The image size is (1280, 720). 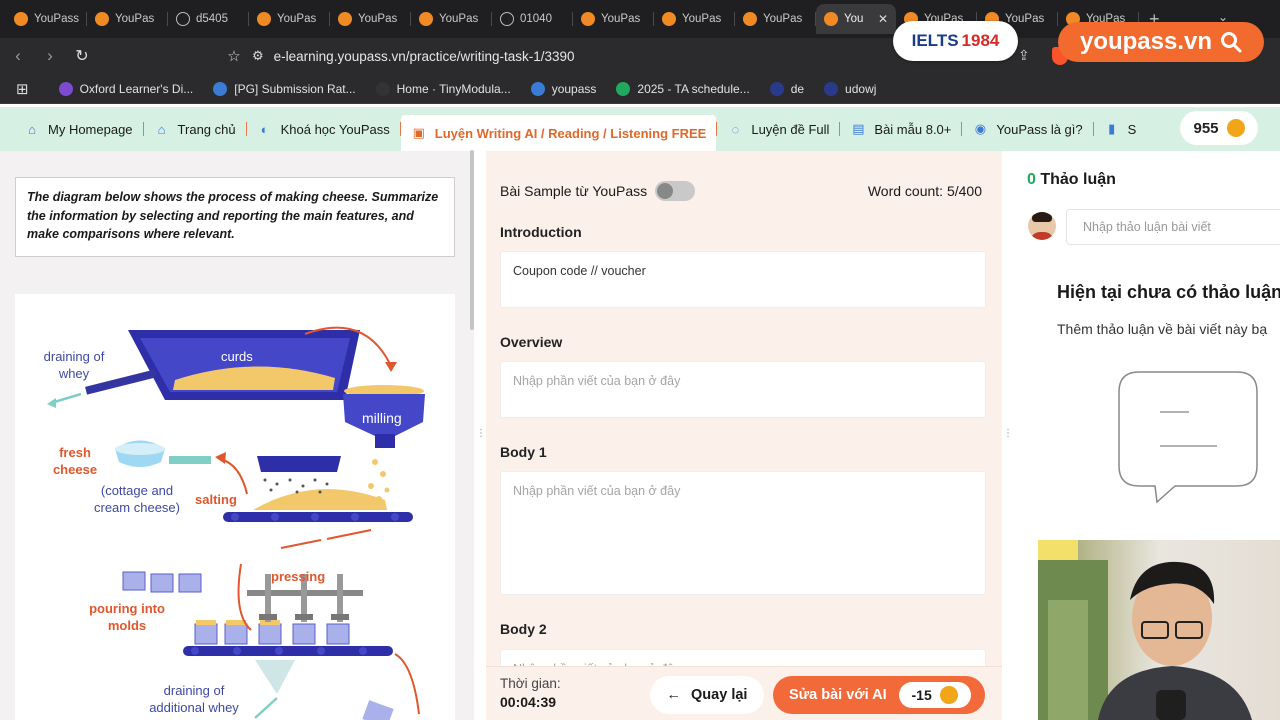 I want to click on diagram-label-pressing: pressing, so click(x=298, y=576).